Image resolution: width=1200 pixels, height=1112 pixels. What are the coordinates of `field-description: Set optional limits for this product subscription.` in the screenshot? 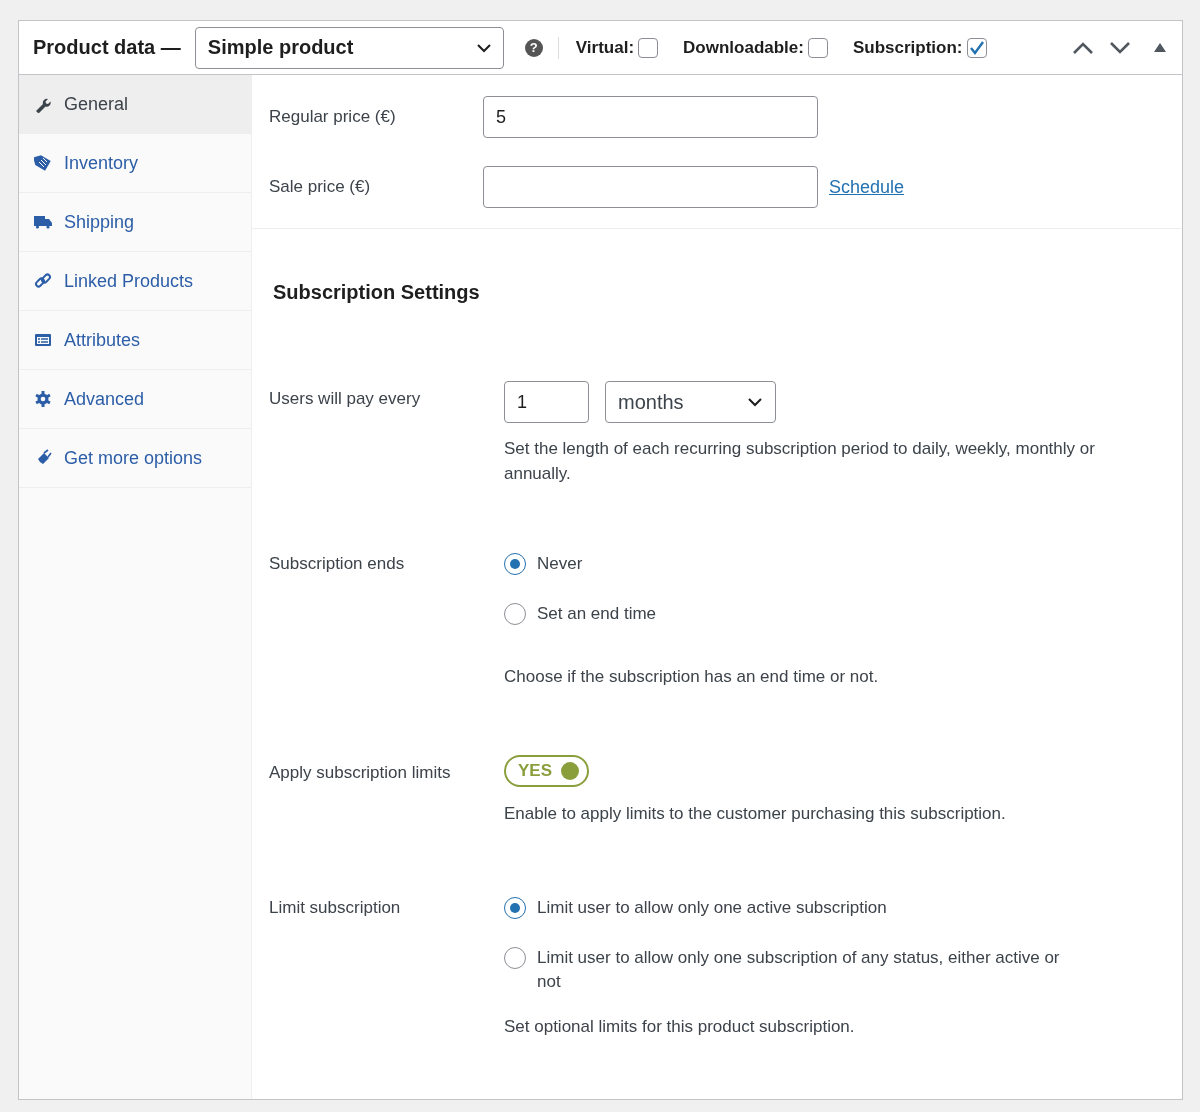 It's located at (680, 1027).